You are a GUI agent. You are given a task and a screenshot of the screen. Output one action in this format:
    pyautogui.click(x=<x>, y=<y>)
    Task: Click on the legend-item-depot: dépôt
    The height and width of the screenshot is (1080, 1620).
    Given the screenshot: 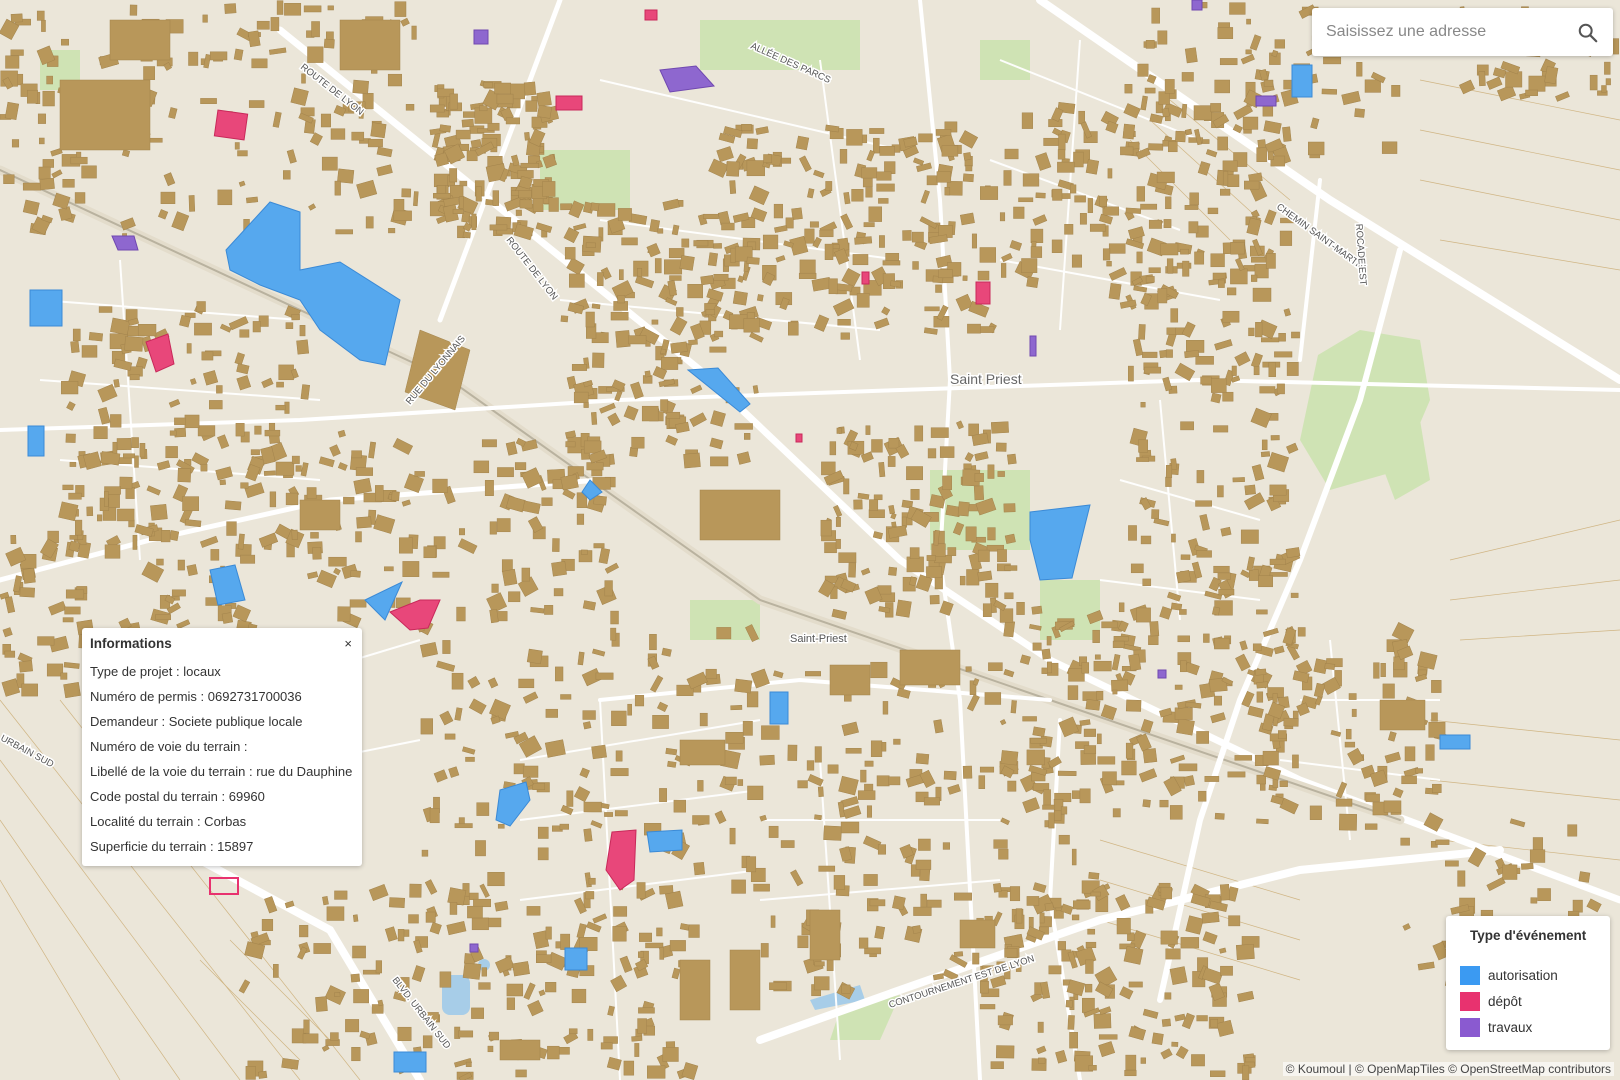 What is the action you would take?
    pyautogui.click(x=1491, y=1001)
    